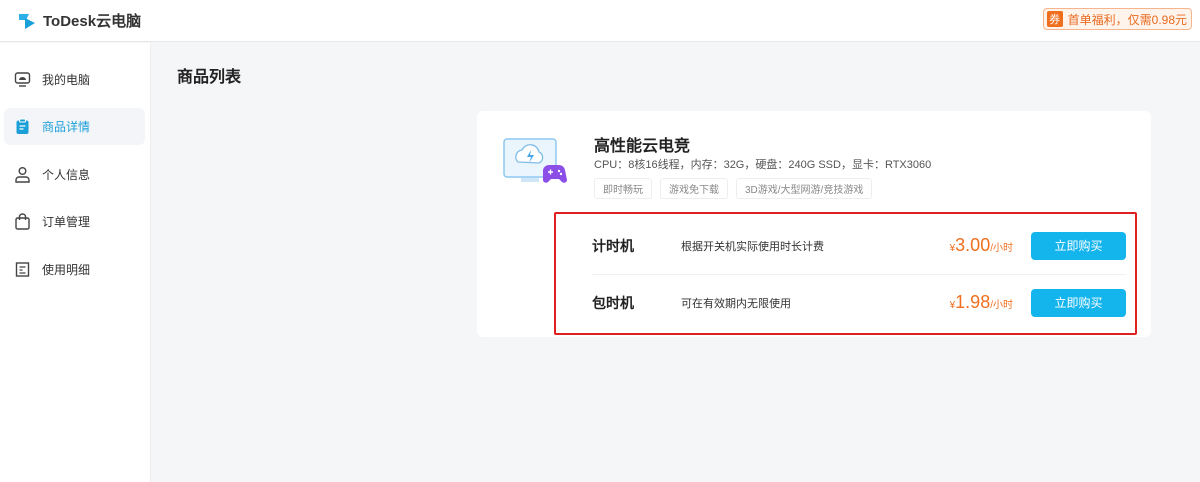 This screenshot has height=482, width=1200. I want to click on monitor-icon, so click(22, 79).